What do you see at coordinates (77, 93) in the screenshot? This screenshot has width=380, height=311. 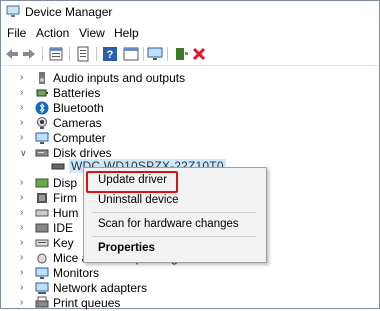 I see `tree-item-label: Batteries` at bounding box center [77, 93].